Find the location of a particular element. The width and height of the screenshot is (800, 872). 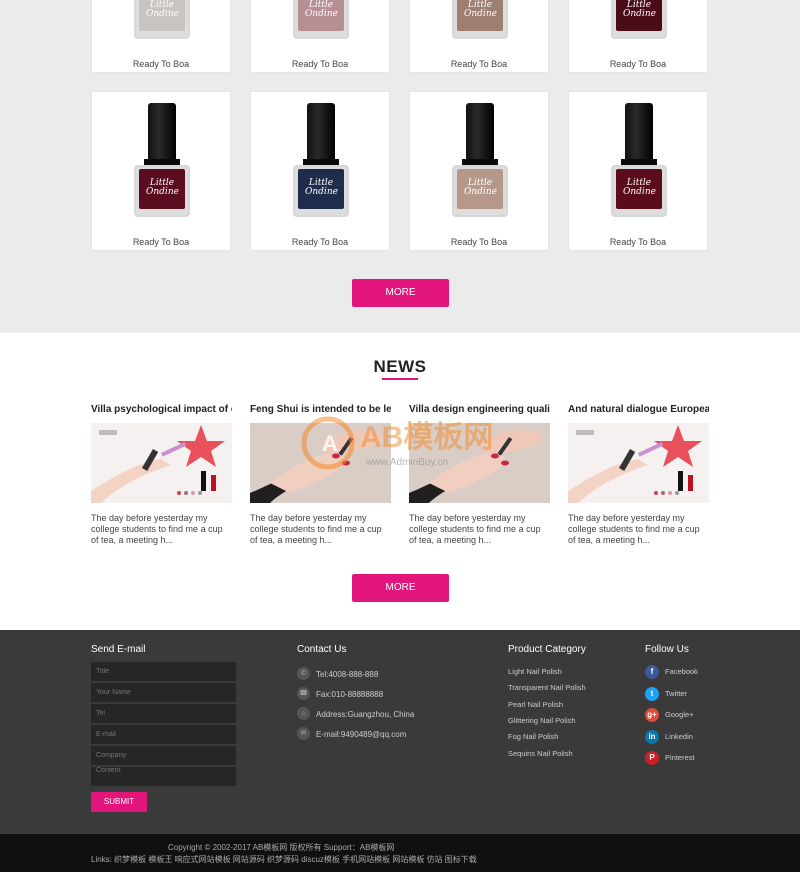

category-link: Sequins Nail Polish is located at coordinates (540, 753).